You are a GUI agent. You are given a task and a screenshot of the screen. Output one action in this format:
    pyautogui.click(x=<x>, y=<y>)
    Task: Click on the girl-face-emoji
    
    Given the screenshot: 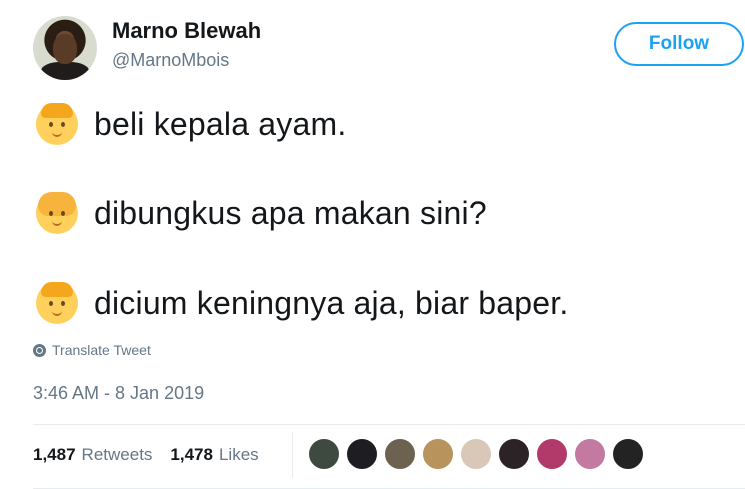 What is the action you would take?
    pyautogui.click(x=57, y=213)
    